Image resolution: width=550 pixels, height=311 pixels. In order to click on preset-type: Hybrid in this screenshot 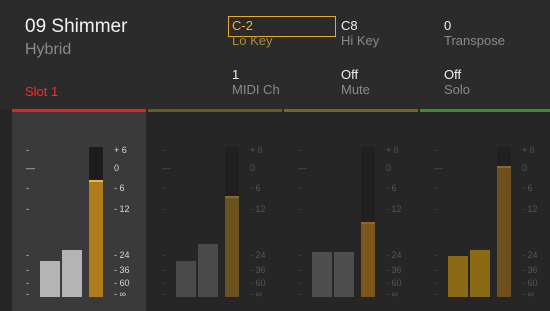, I will do `click(48, 49)`.